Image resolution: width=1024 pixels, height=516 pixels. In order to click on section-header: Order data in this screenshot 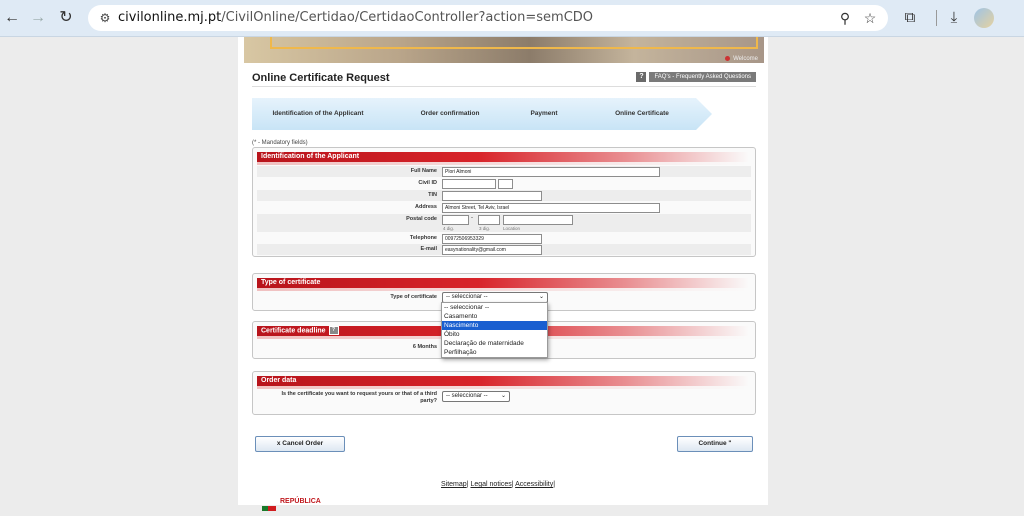, I will do `click(503, 382)`.